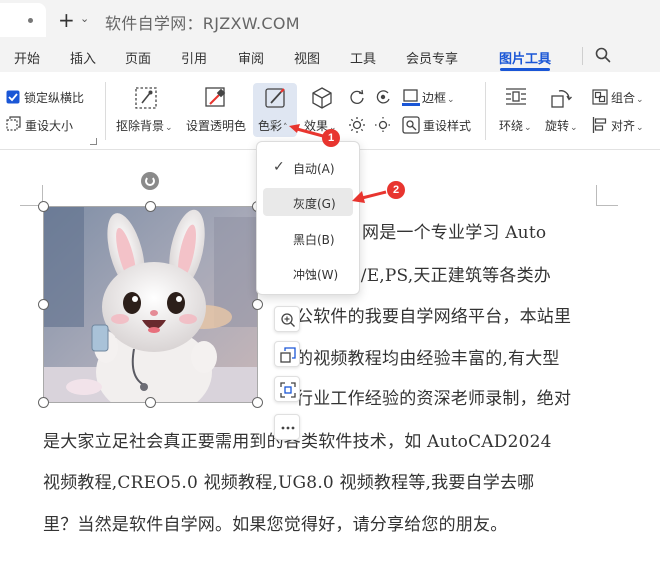 Image resolution: width=660 pixels, height=563 pixels. I want to click on color-option-label: 灰度(G), so click(314, 204).